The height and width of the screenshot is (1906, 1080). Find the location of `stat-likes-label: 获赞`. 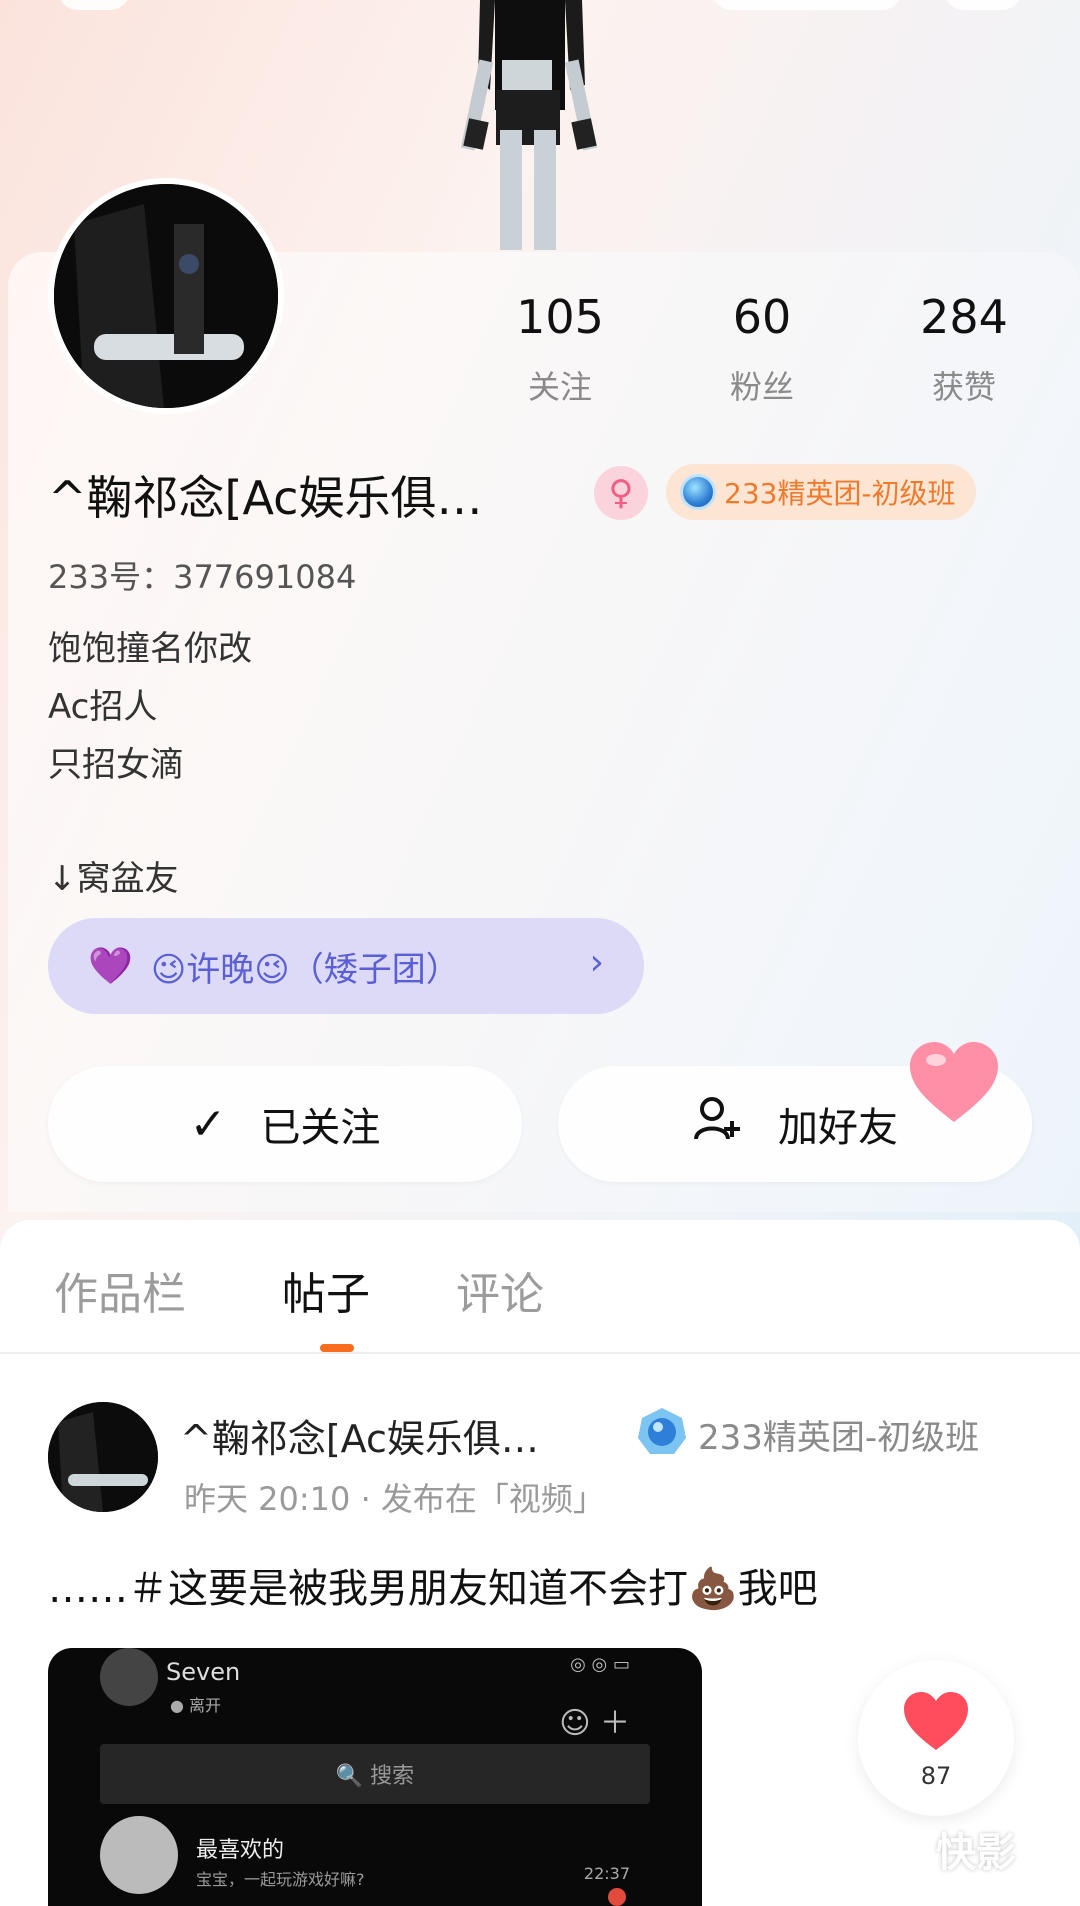

stat-likes-label: 获赞 is located at coordinates (963, 387).